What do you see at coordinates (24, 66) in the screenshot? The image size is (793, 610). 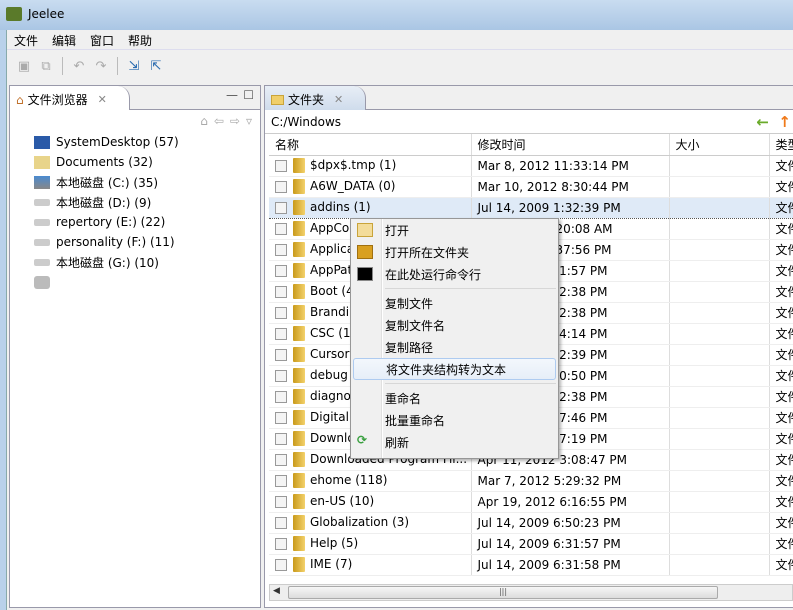 I see `save-icon: ▣` at bounding box center [24, 66].